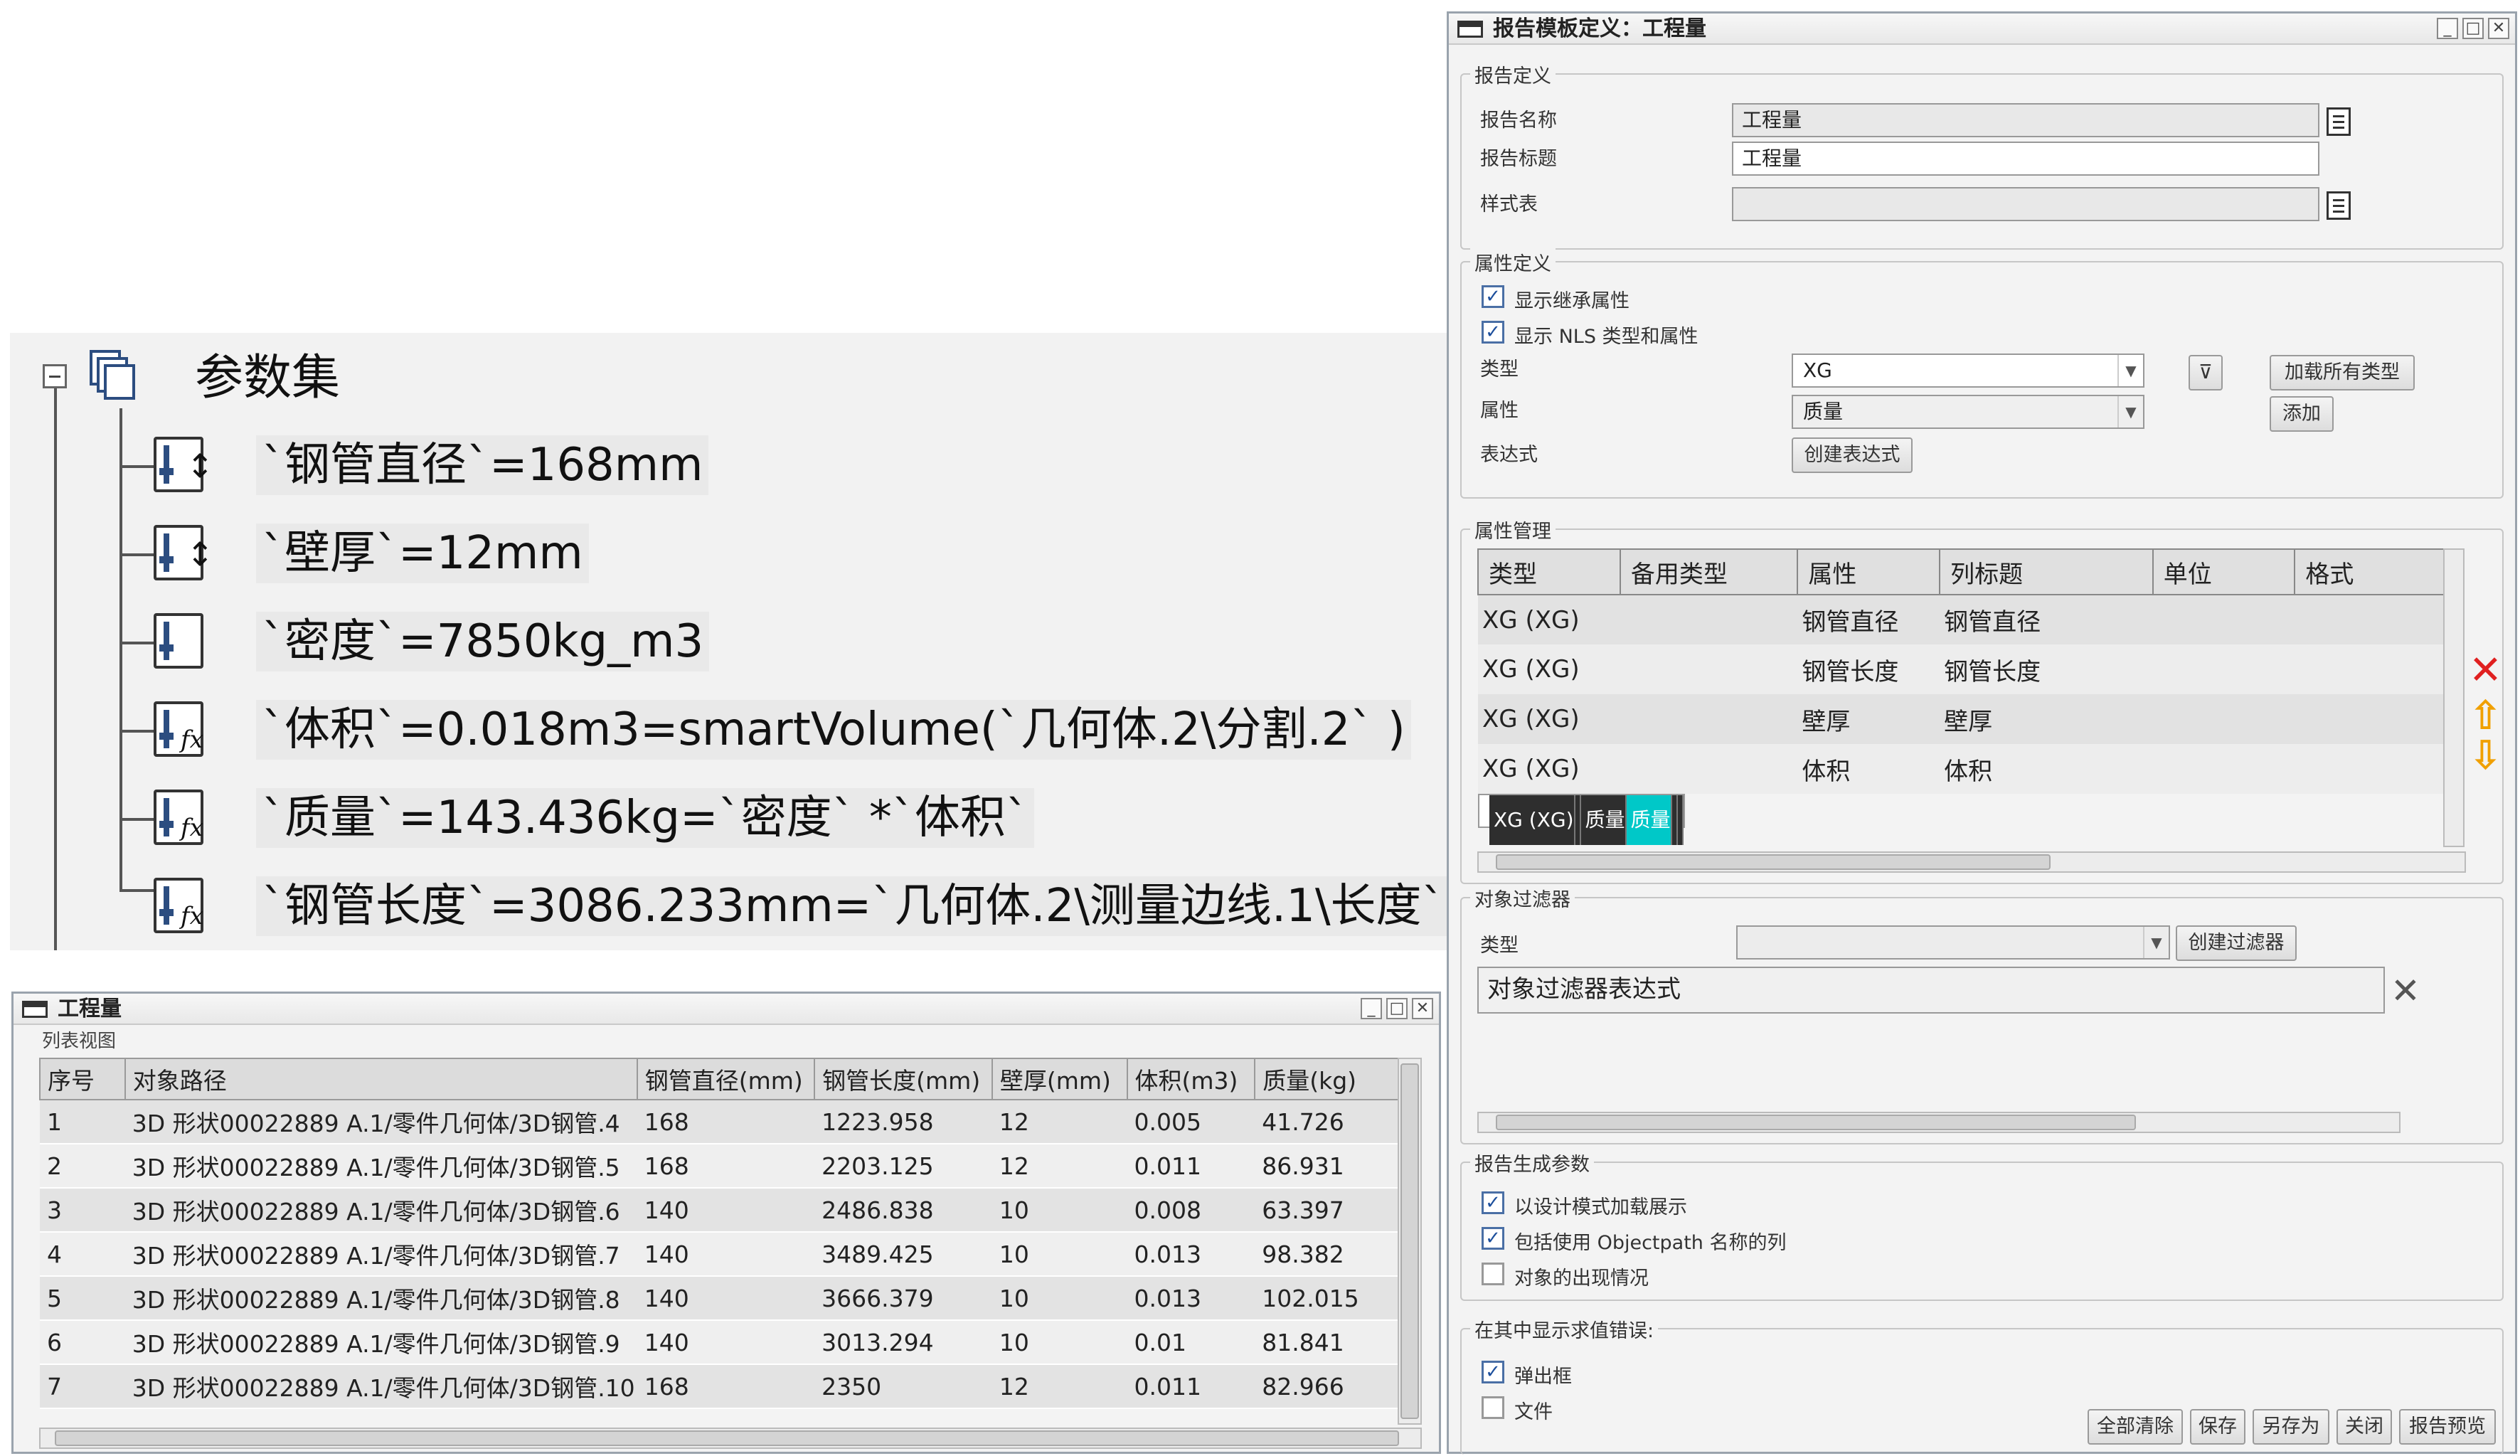  Describe the element at coordinates (1059, 1079) in the screenshot. I see `column-header: 壁厚(mm)` at that location.